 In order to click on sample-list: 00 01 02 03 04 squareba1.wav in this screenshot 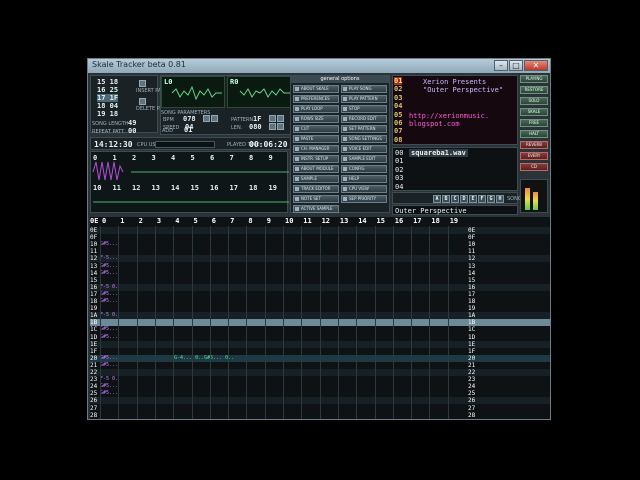, I will do `click(455, 169)`.